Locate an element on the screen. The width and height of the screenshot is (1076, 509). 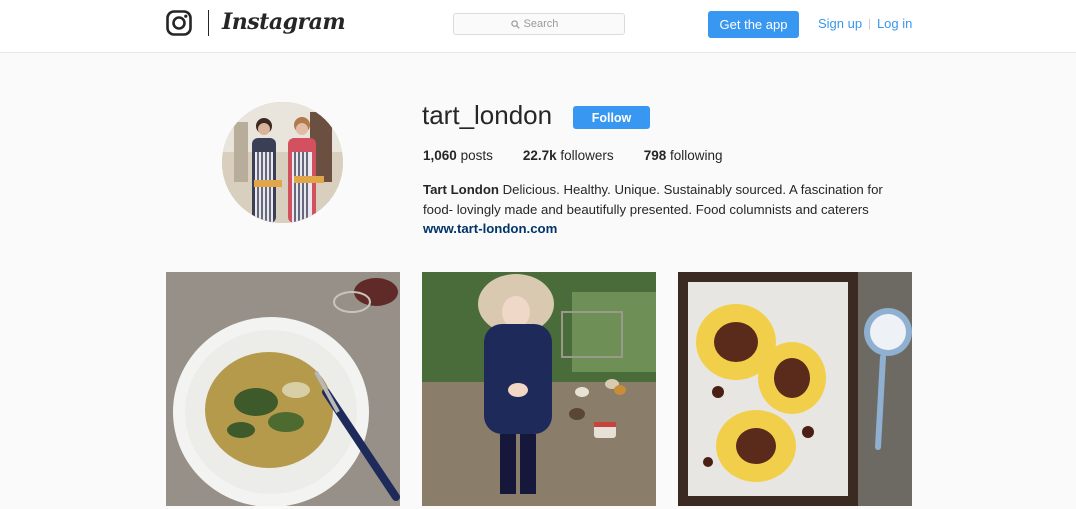
post-thumbnail-soup is located at coordinates (283, 389).